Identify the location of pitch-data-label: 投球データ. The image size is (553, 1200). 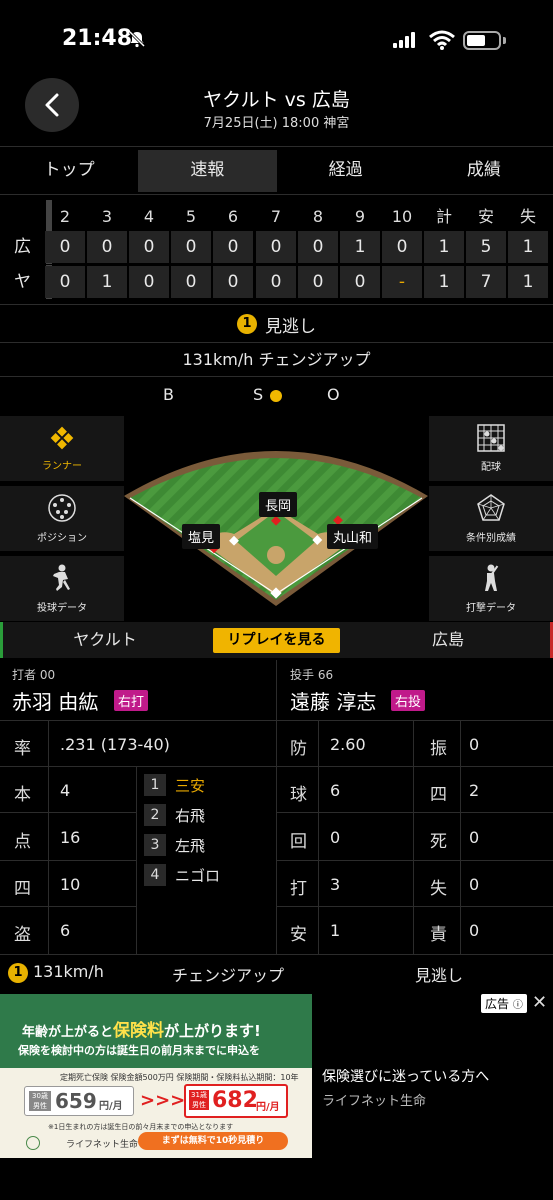
(62, 608).